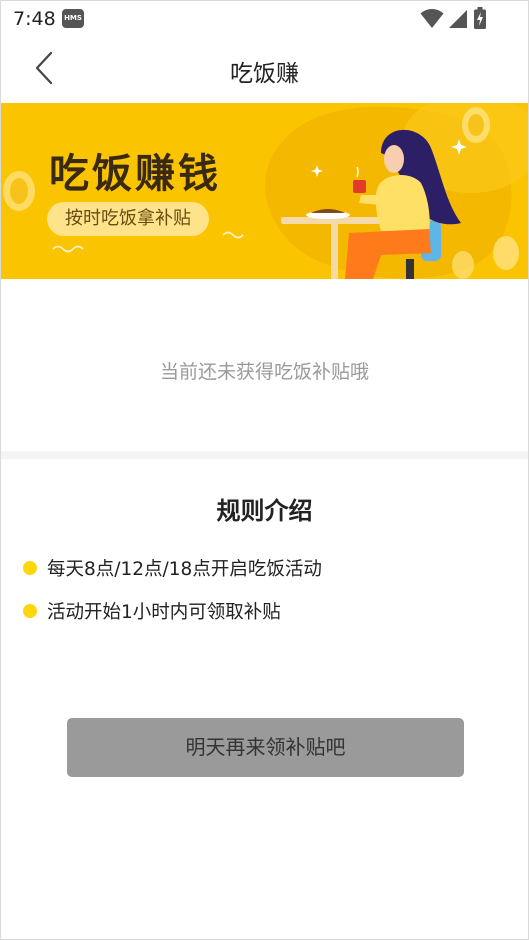 This screenshot has width=529, height=940. I want to click on status-icons, so click(455, 18).